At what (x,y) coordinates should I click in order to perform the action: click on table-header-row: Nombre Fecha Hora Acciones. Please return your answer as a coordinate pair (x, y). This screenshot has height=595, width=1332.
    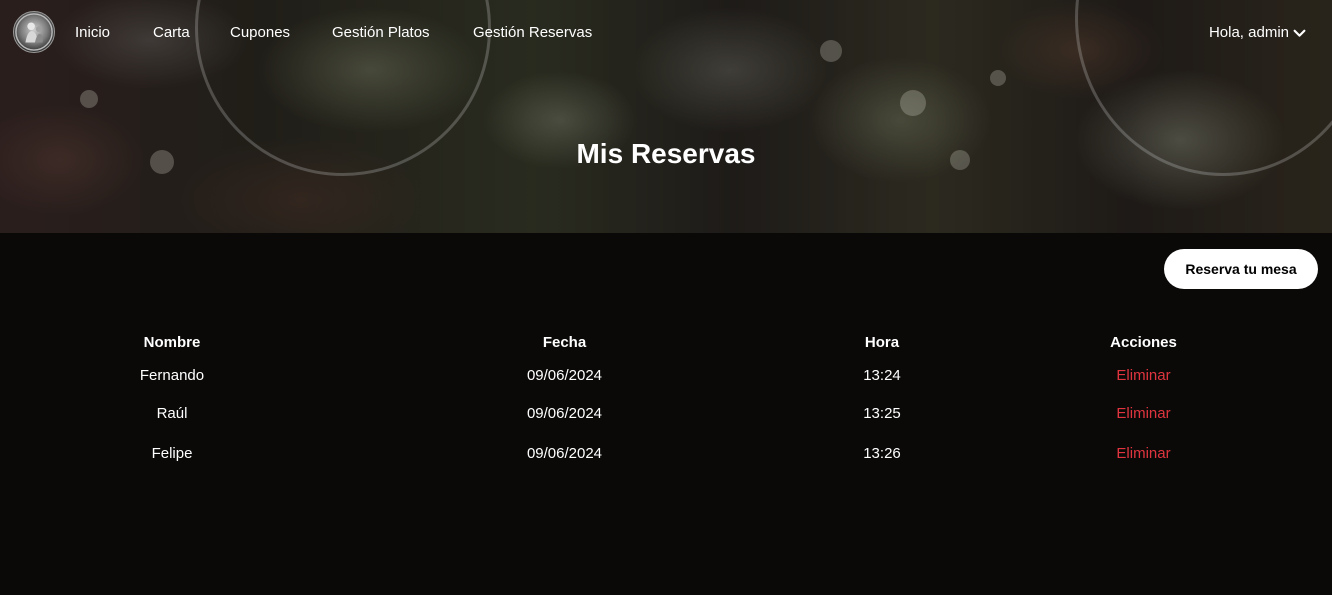
    Looking at the image, I should click on (666, 342).